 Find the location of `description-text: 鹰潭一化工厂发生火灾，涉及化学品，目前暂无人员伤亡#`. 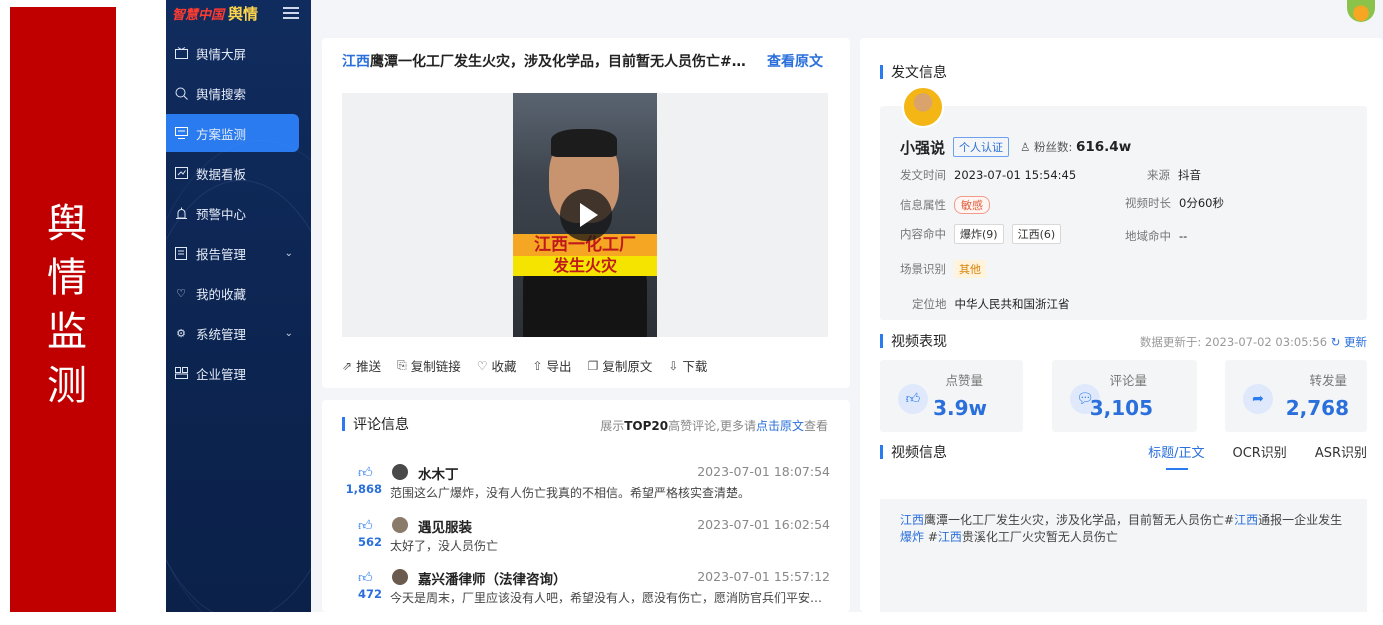

description-text: 鹰潭一化工厂发生火灾，涉及化学品，目前暂无人员伤亡# is located at coordinates (1079, 520).